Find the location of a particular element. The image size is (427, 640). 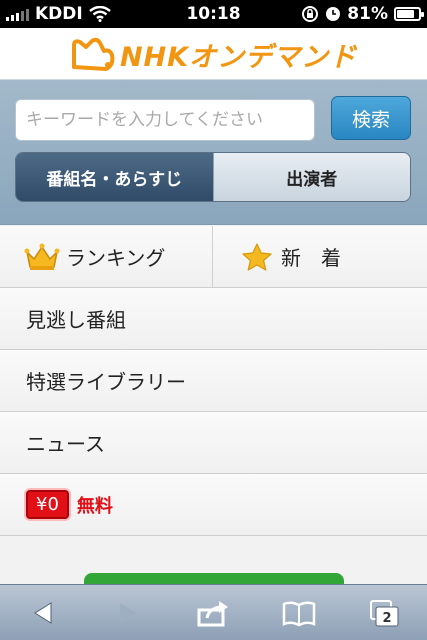

forward-button is located at coordinates (128, 613).